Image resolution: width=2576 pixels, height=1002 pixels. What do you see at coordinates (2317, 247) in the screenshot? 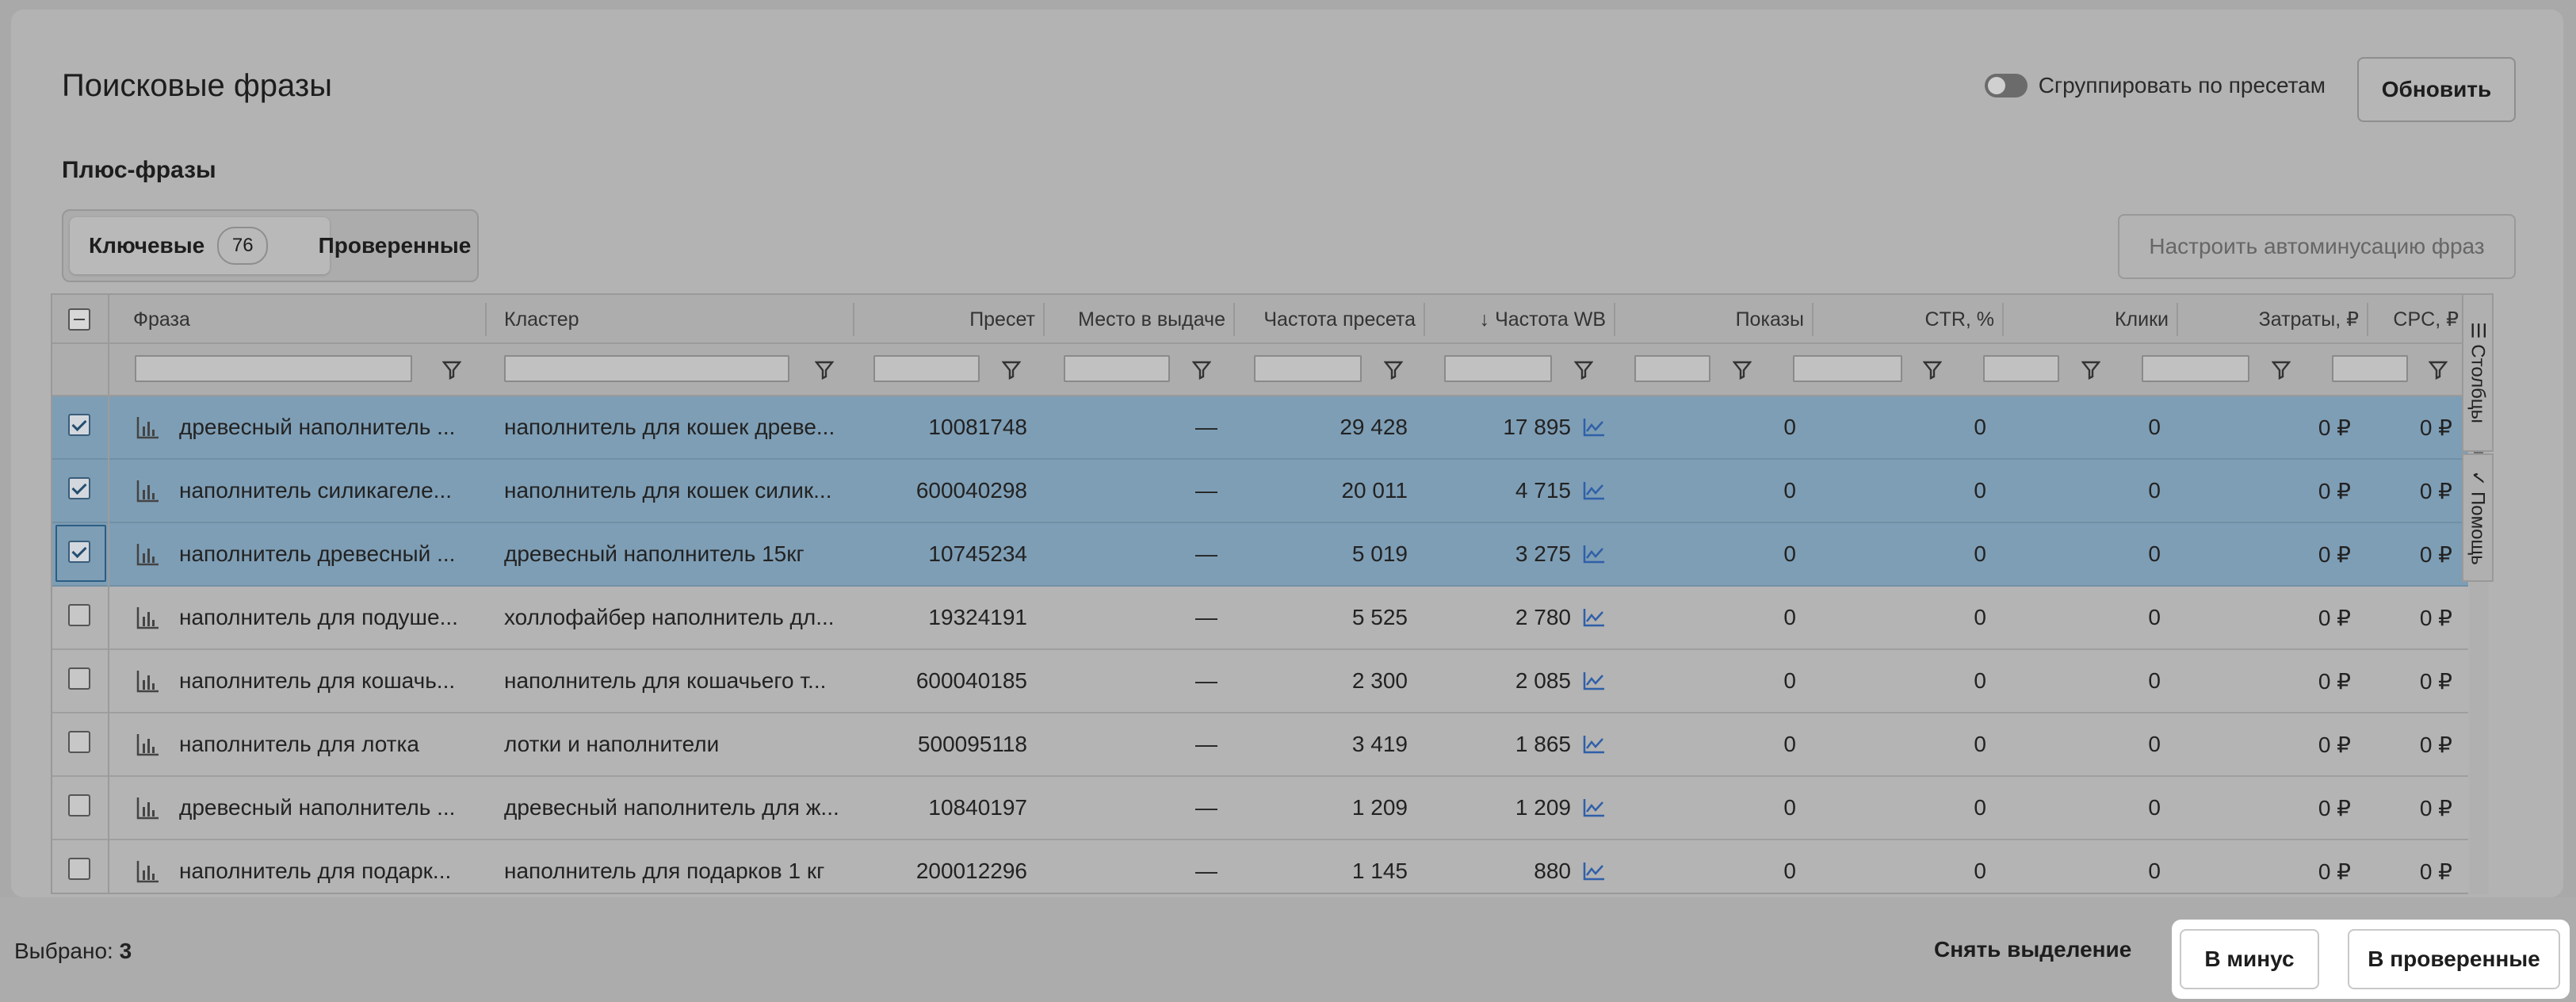
I see `auto-minus-button: Настроить автоминусацию фраз` at bounding box center [2317, 247].